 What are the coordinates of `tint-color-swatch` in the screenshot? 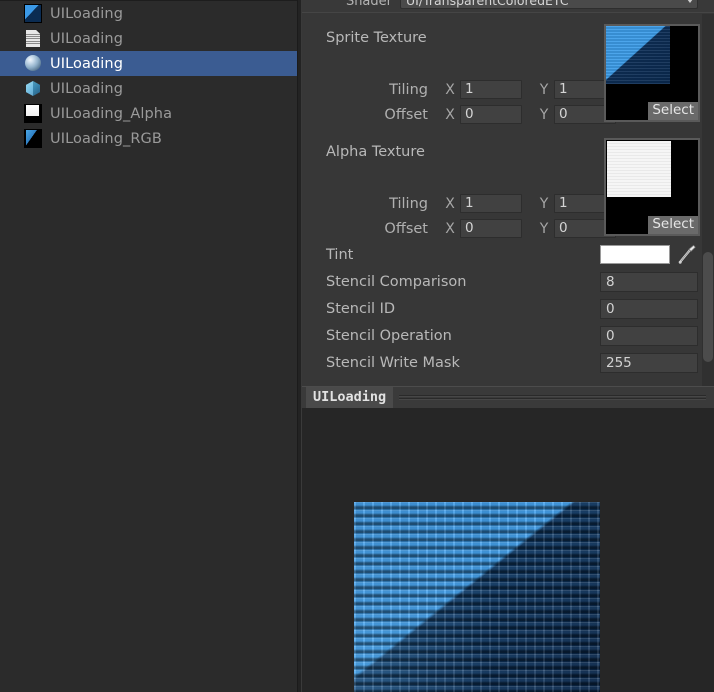 It's located at (635, 254).